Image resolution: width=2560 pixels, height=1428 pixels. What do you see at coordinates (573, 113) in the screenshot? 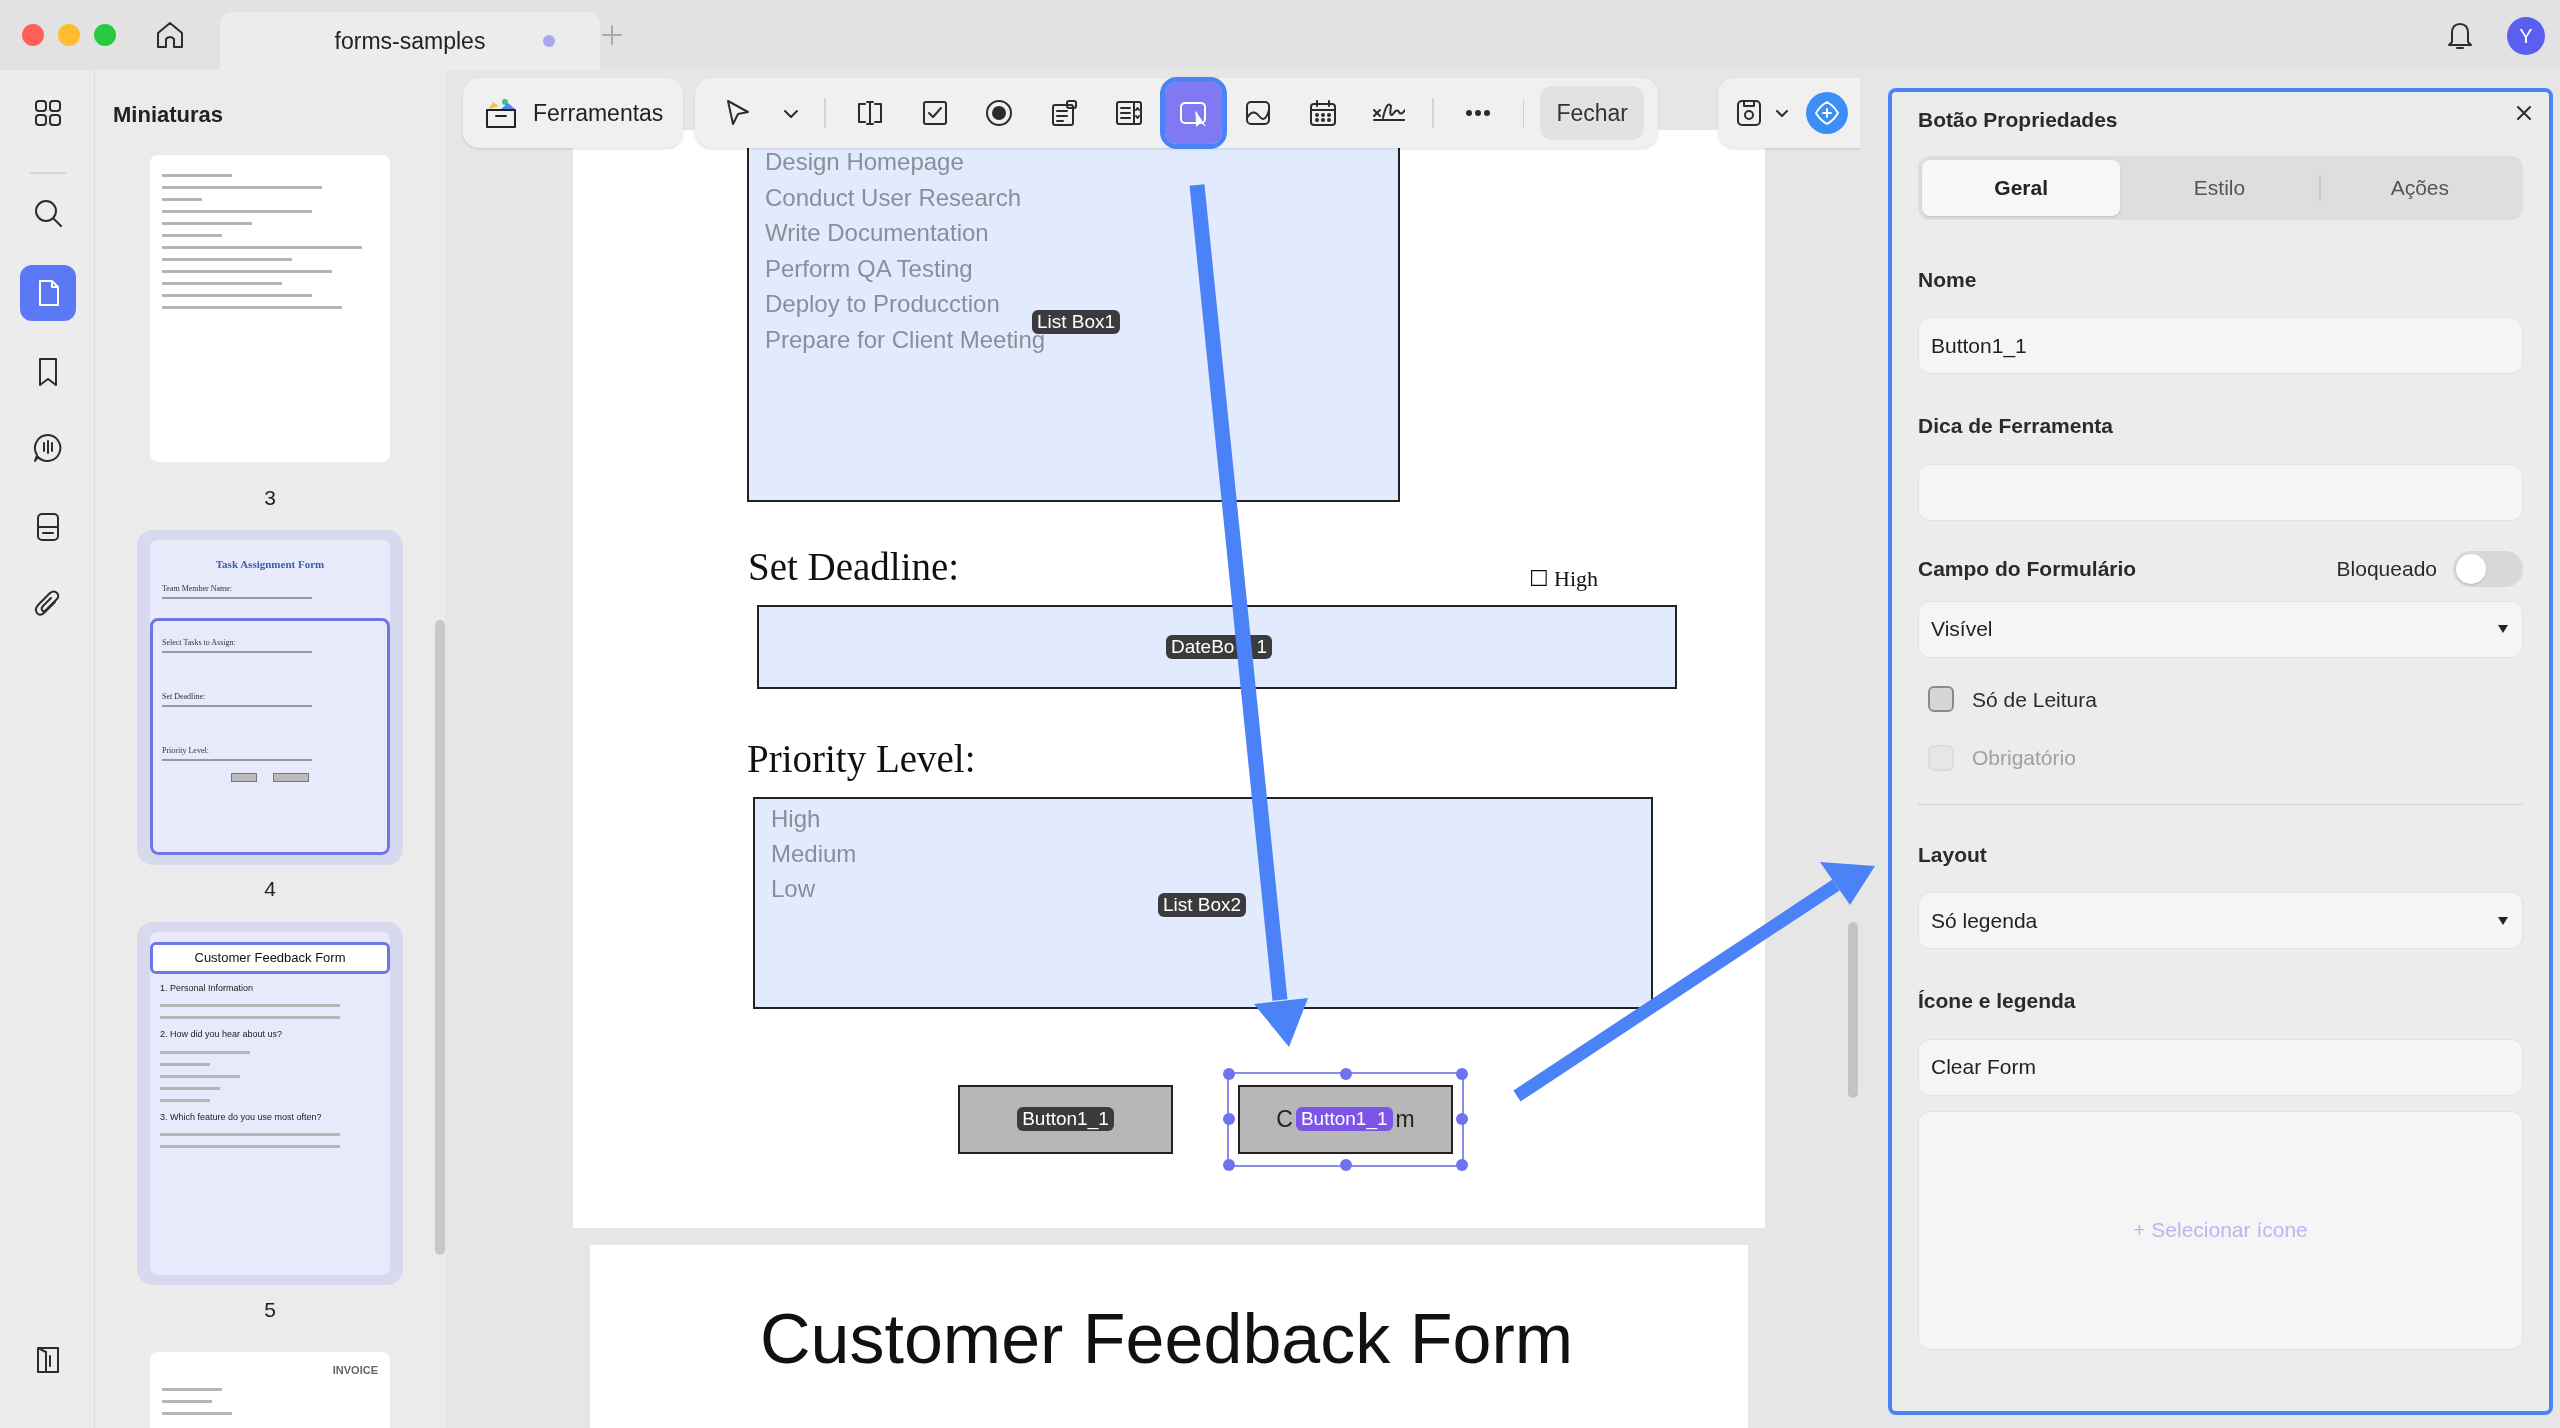
I see `tools-button: Ferramentas` at bounding box center [573, 113].